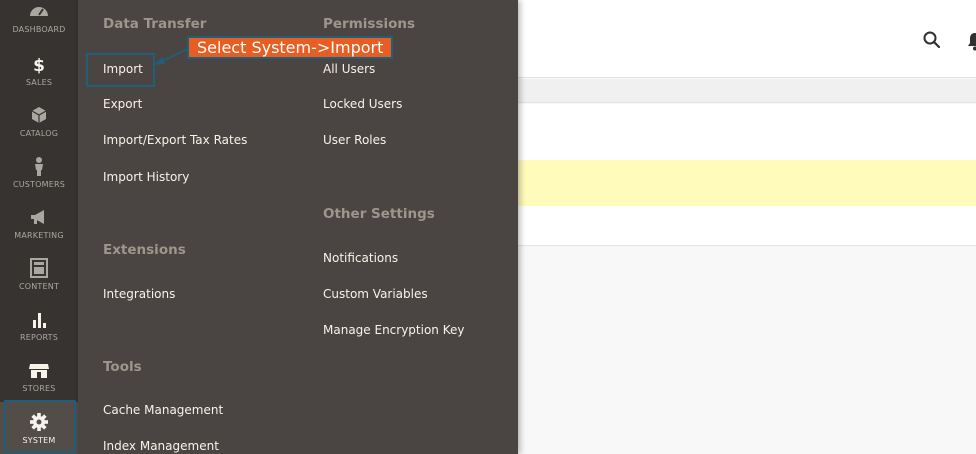 This screenshot has width=976, height=454. What do you see at coordinates (39, 286) in the screenshot?
I see `nav-label: CONTENT` at bounding box center [39, 286].